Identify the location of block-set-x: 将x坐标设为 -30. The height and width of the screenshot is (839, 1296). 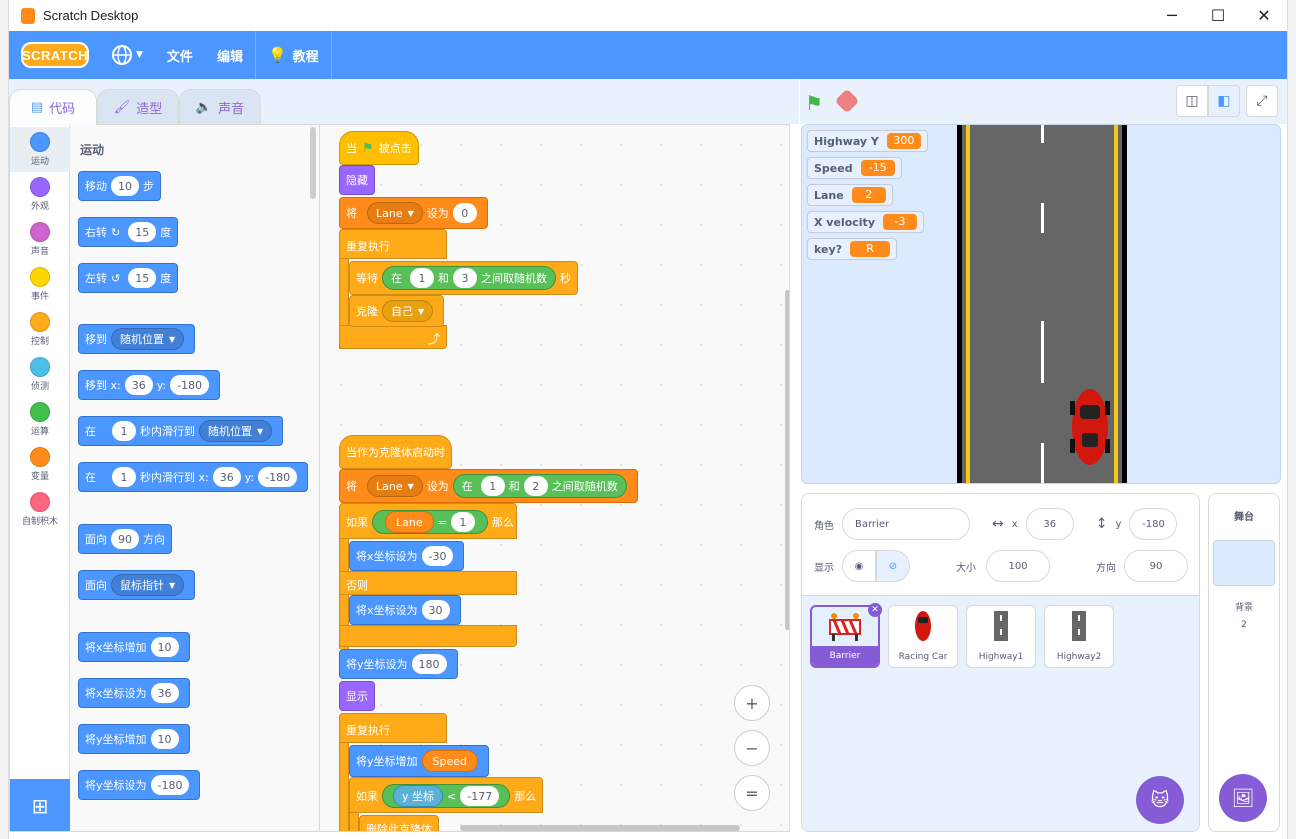
(407, 556).